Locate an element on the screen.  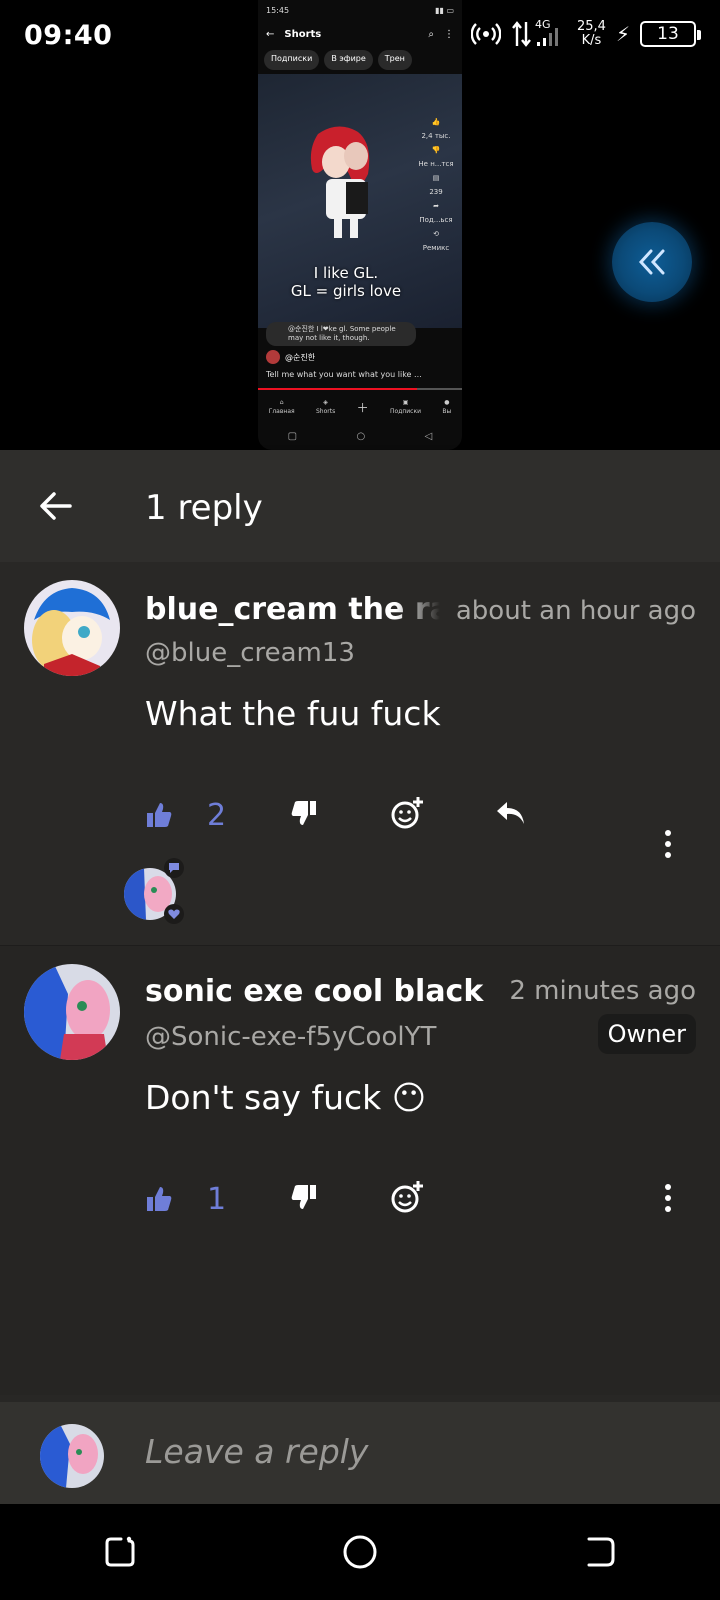
preview-status-bar: 15:45 ▮▮ ▭ is located at coordinates (360, 10).